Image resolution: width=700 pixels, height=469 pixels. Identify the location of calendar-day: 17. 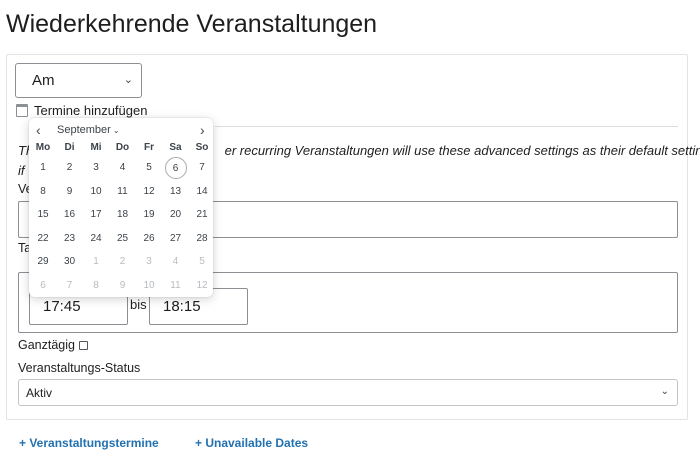
(96, 215).